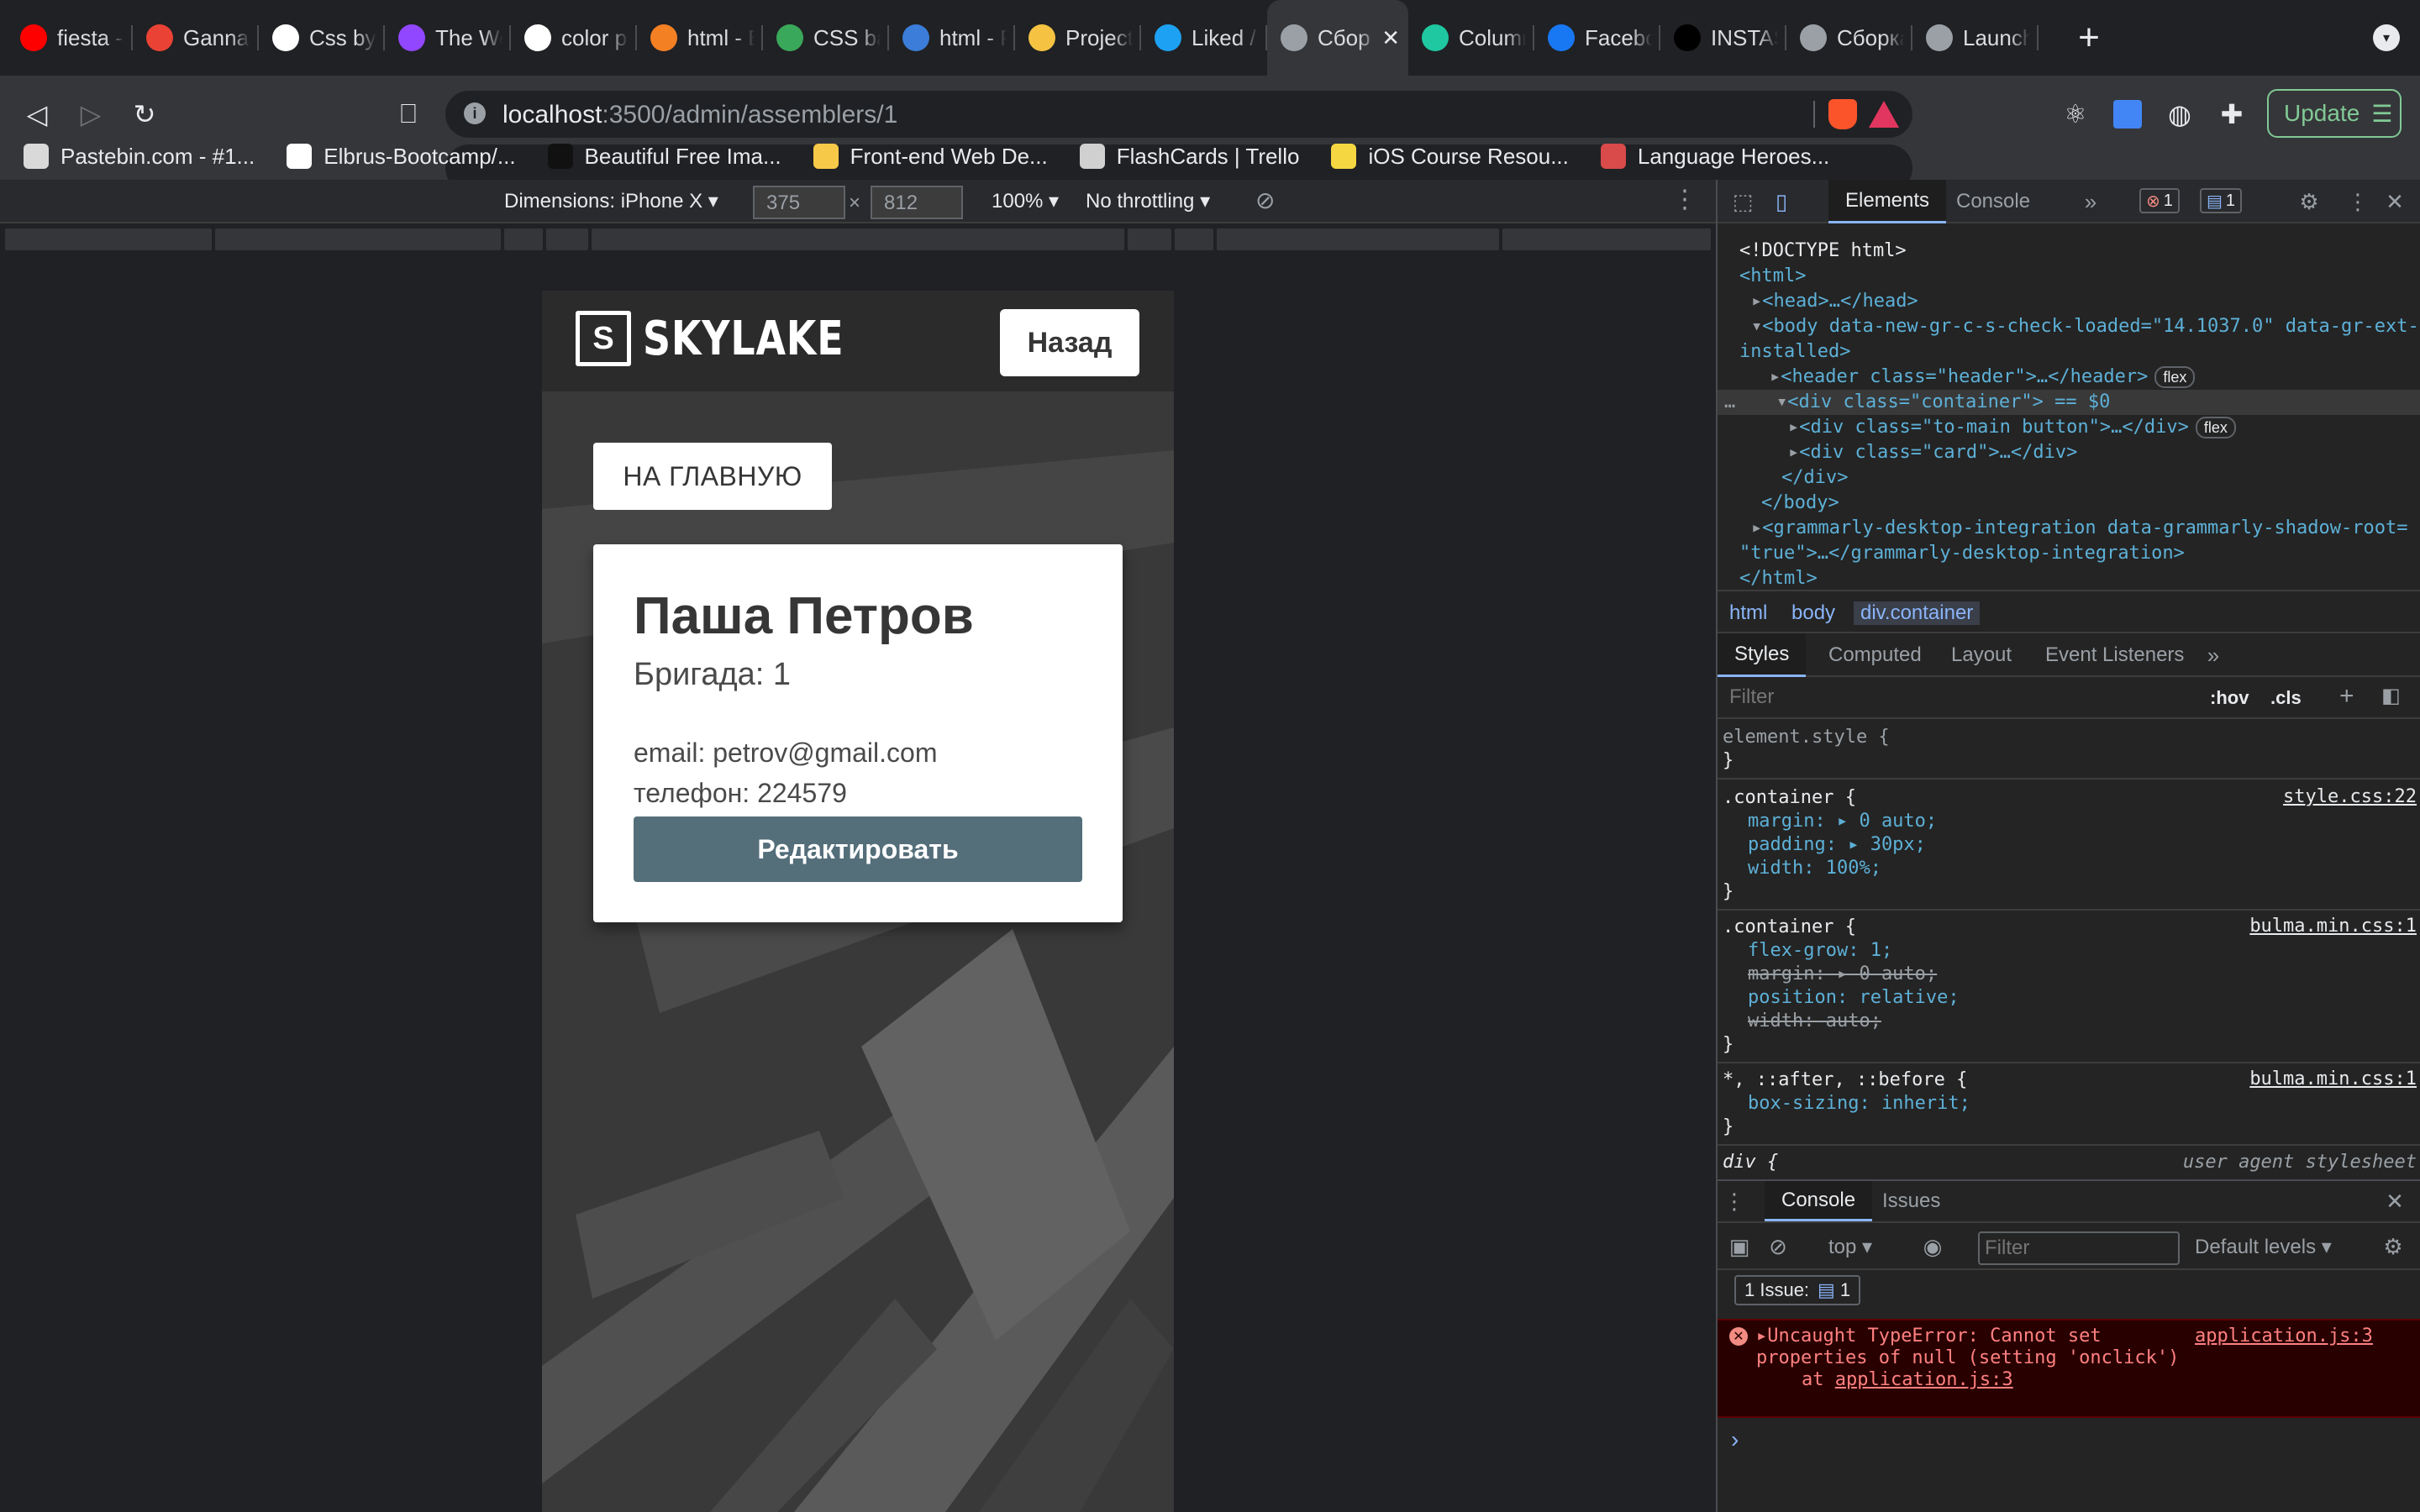 The height and width of the screenshot is (1512, 2420). What do you see at coordinates (2079, 1248) in the screenshot?
I see `console-filter-input` at bounding box center [2079, 1248].